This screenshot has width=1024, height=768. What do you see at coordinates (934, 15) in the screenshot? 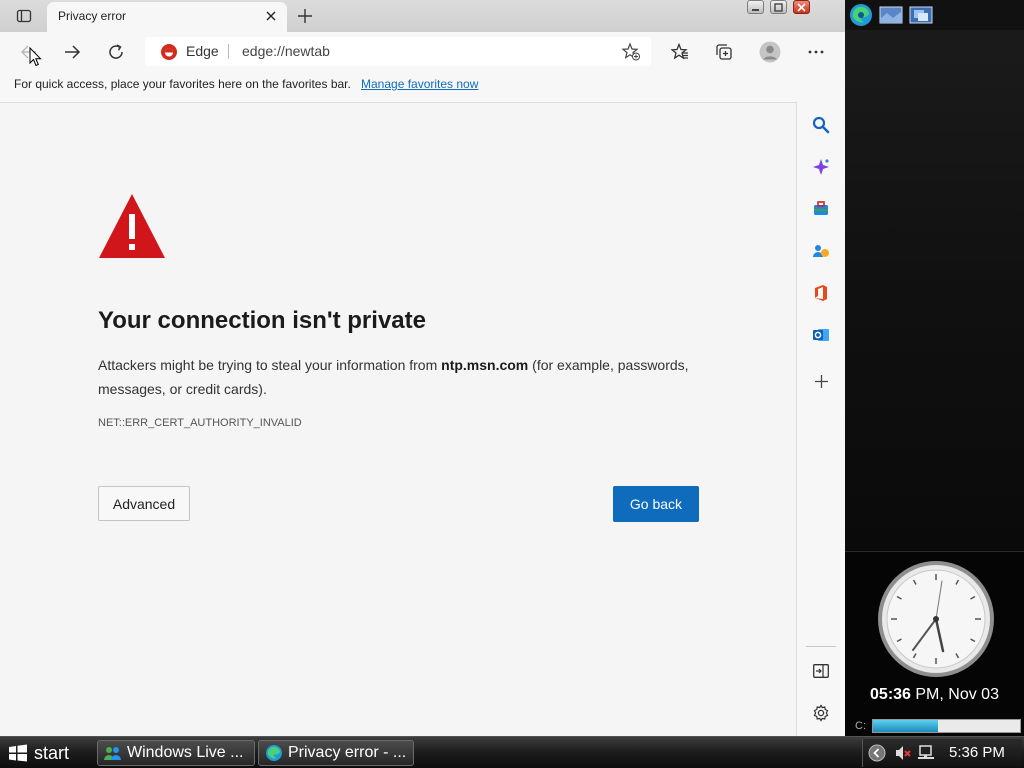
I see `quick-launch-bar` at bounding box center [934, 15].